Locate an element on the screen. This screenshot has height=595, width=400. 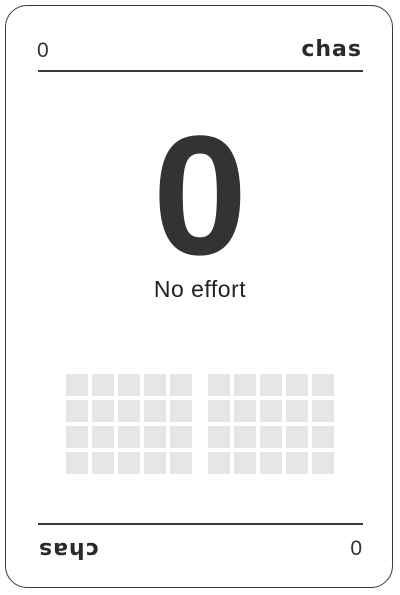
bottom-corner-value: 0 is located at coordinates (356, 548).